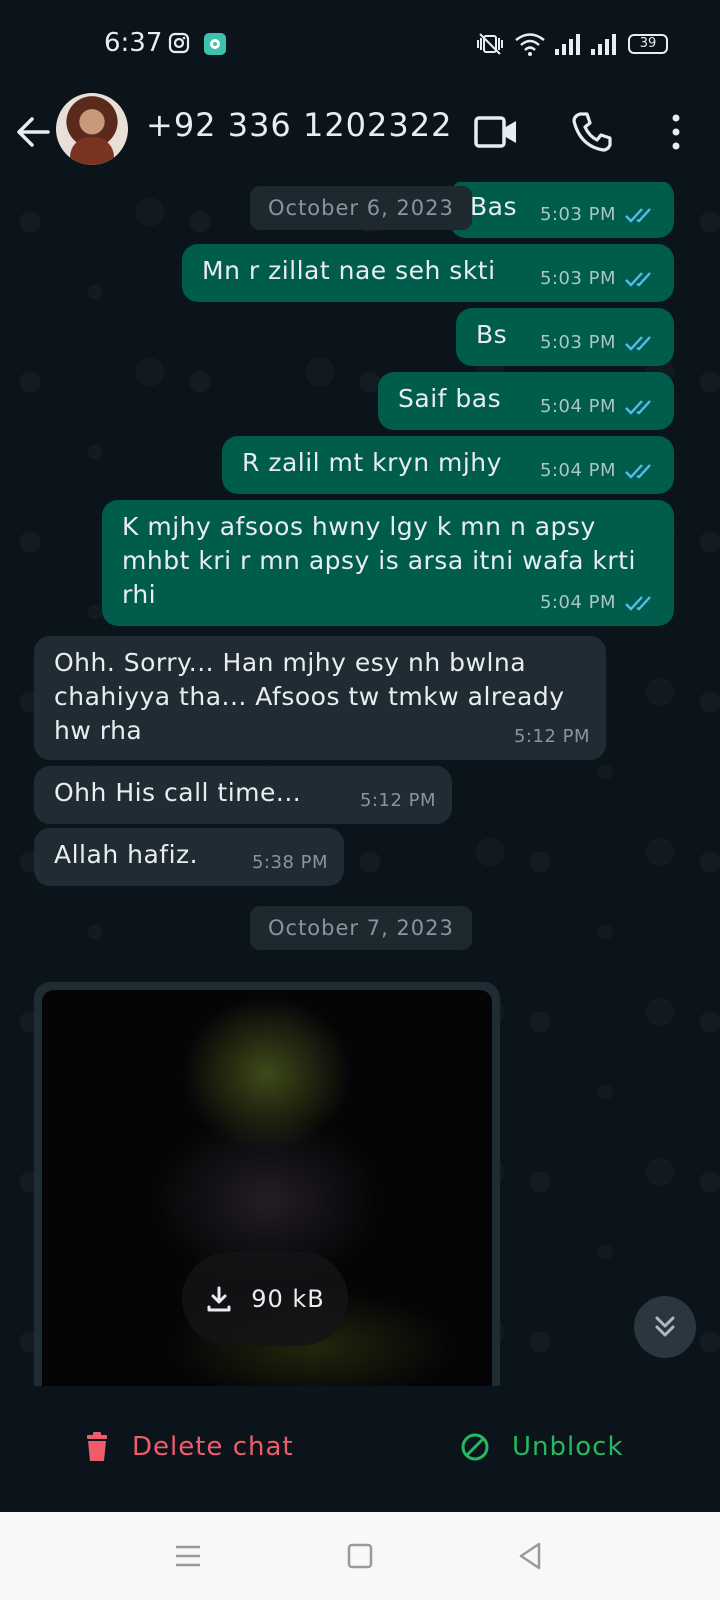 The width and height of the screenshot is (720, 1600). I want to click on message-time: 5:38 PM, so click(289, 862).